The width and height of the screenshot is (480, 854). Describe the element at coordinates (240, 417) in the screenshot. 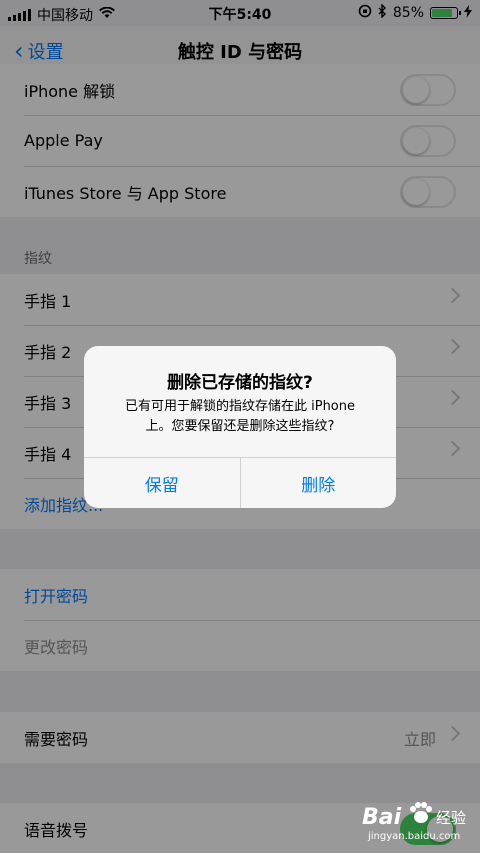

I see `alert-message: 已有可用于解锁的指纹存储在此 iPhone 上。您要保留还是删除这些指纹?` at that location.